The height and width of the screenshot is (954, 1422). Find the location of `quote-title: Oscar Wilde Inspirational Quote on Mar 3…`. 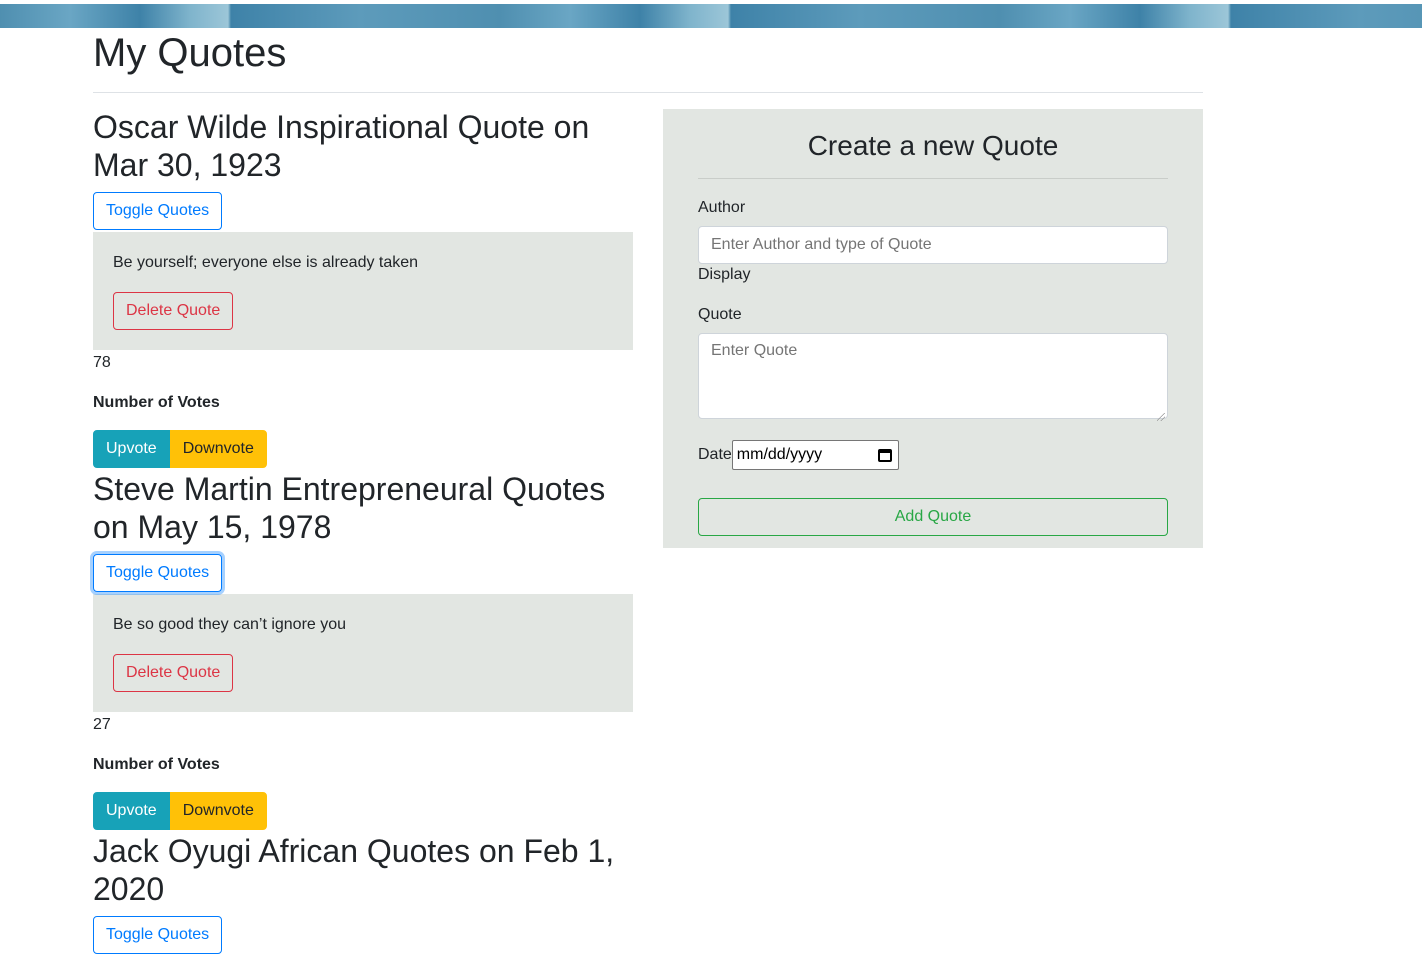

quote-title: Oscar Wilde Inspirational Quote on Mar 3… is located at coordinates (341, 146).